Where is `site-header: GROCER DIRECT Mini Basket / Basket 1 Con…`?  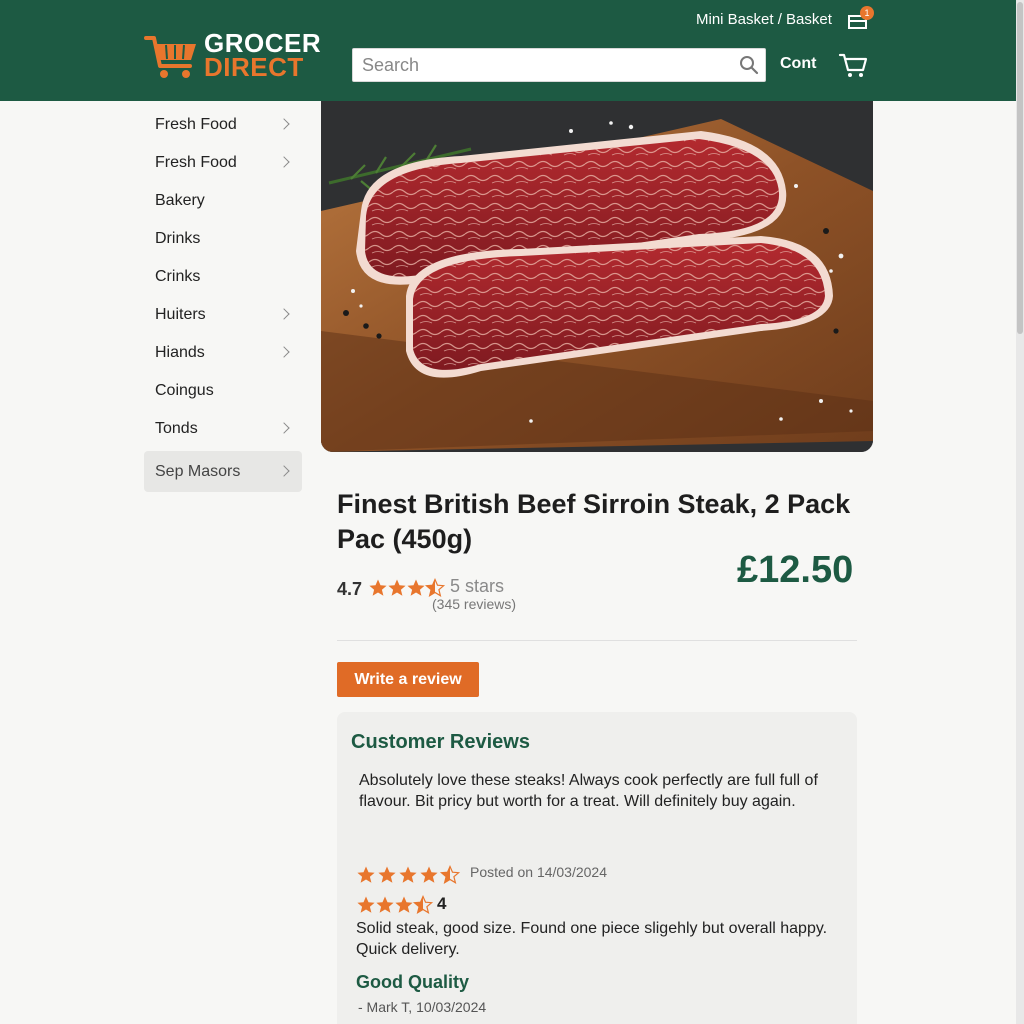
site-header: GROCER DIRECT Mini Basket / Basket 1 Con… is located at coordinates (508, 50).